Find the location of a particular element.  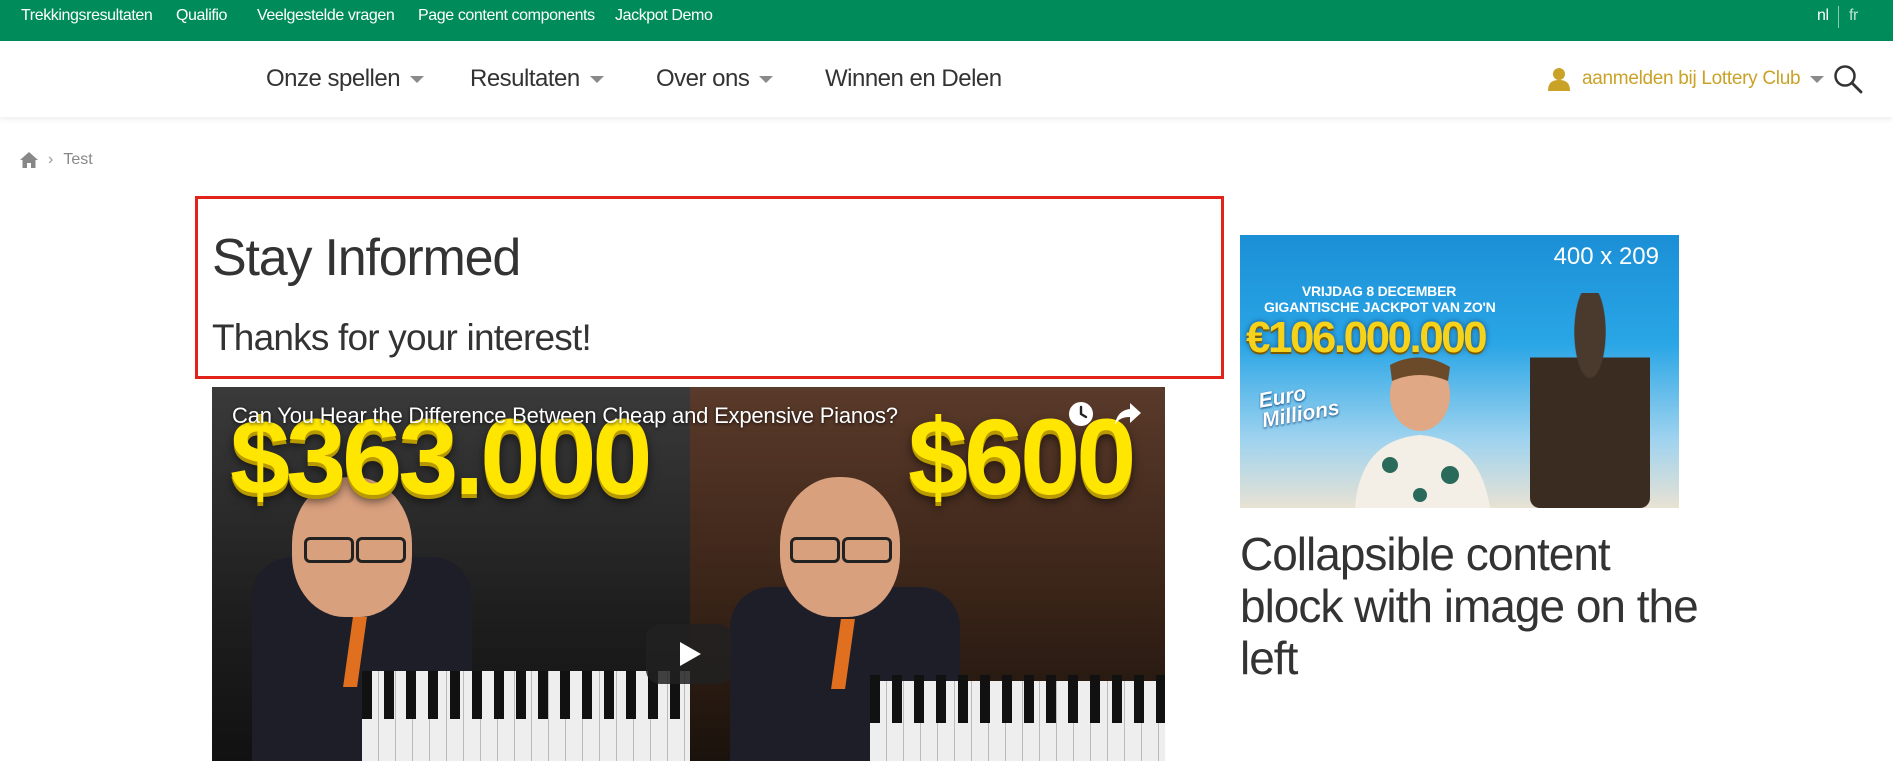

topbar-link-veelgestelde-vragen: Veelgestelde vragen is located at coordinates (326, 16).